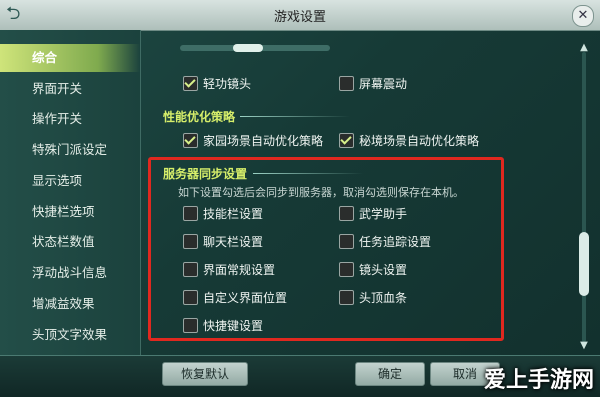  I want to click on checkbox-label: 秘境场景自动优化策略, so click(419, 141).